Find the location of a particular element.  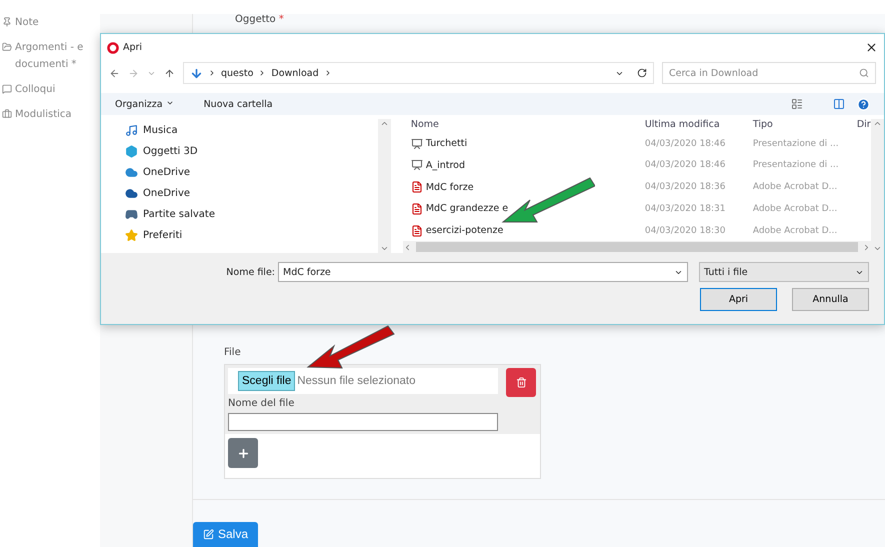

sidebar-item: Note is located at coordinates (51, 22).